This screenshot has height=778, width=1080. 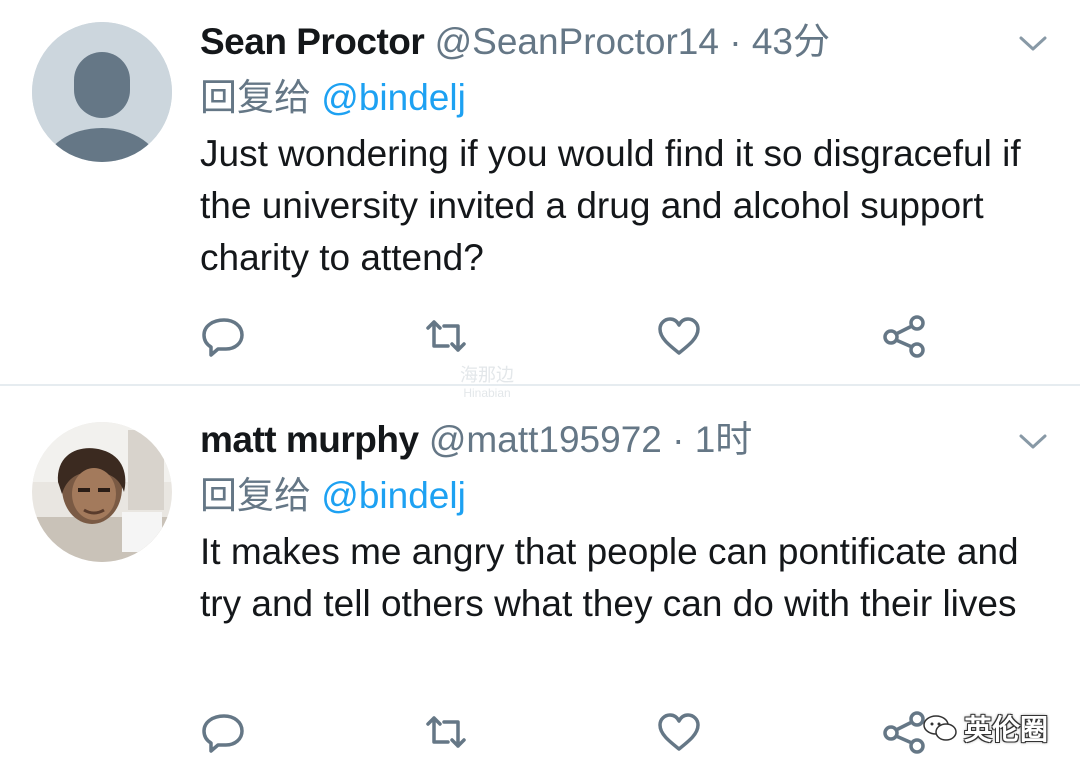 I want to click on author-handle: @SeanProctor14, so click(x=577, y=41).